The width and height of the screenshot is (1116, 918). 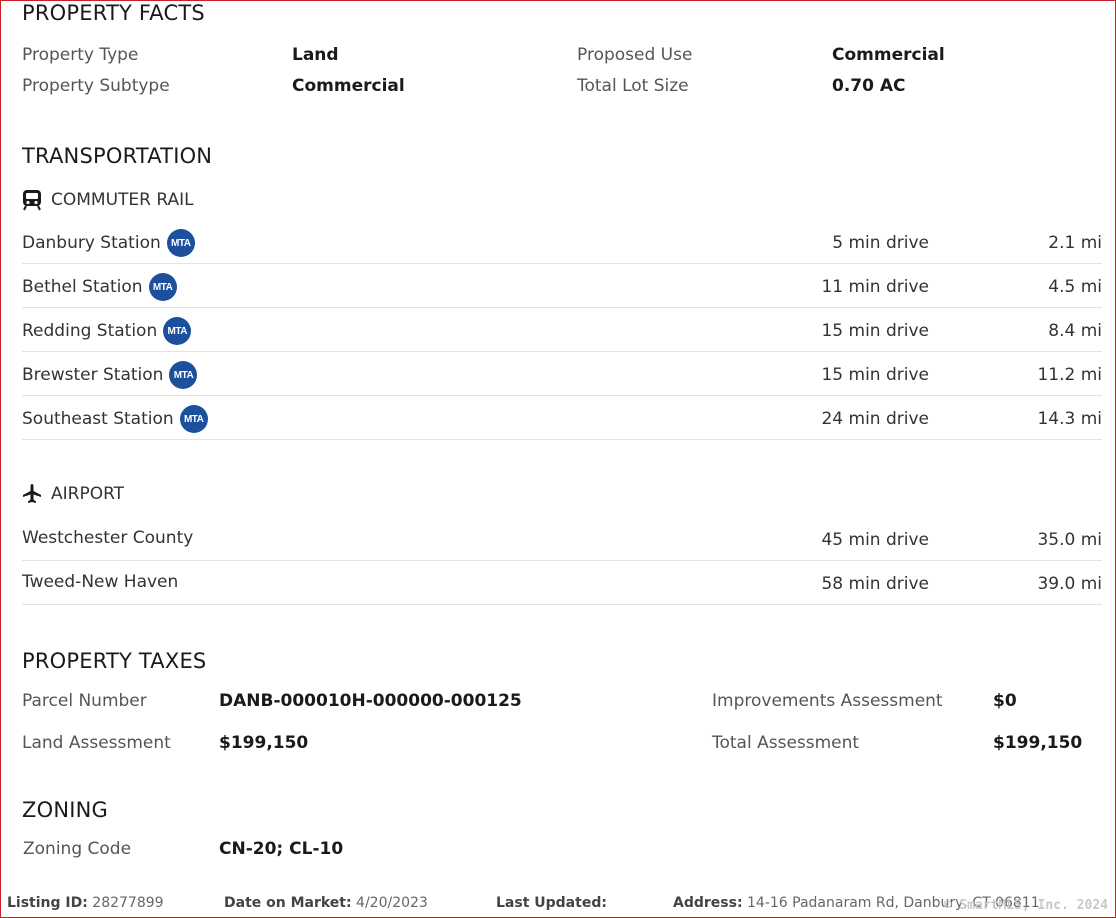 What do you see at coordinates (562, 286) in the screenshot?
I see `station-row: Bethel Station MTA 11 min drive 4.5 mi` at bounding box center [562, 286].